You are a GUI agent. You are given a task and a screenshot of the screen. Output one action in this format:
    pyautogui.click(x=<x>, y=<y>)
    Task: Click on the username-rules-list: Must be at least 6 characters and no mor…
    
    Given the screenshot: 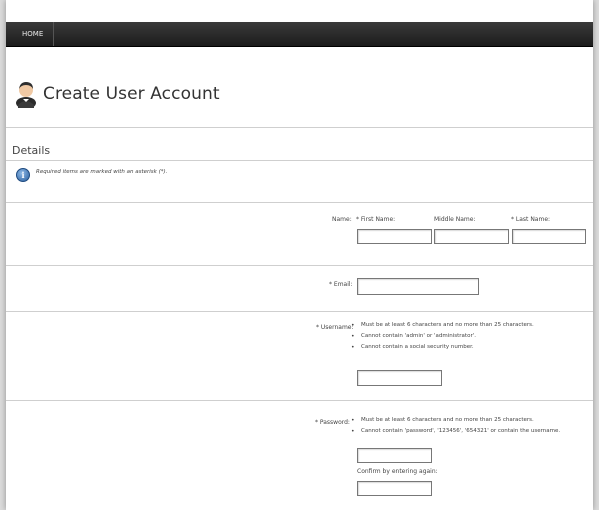 What is the action you would take?
    pyautogui.click(x=442, y=336)
    